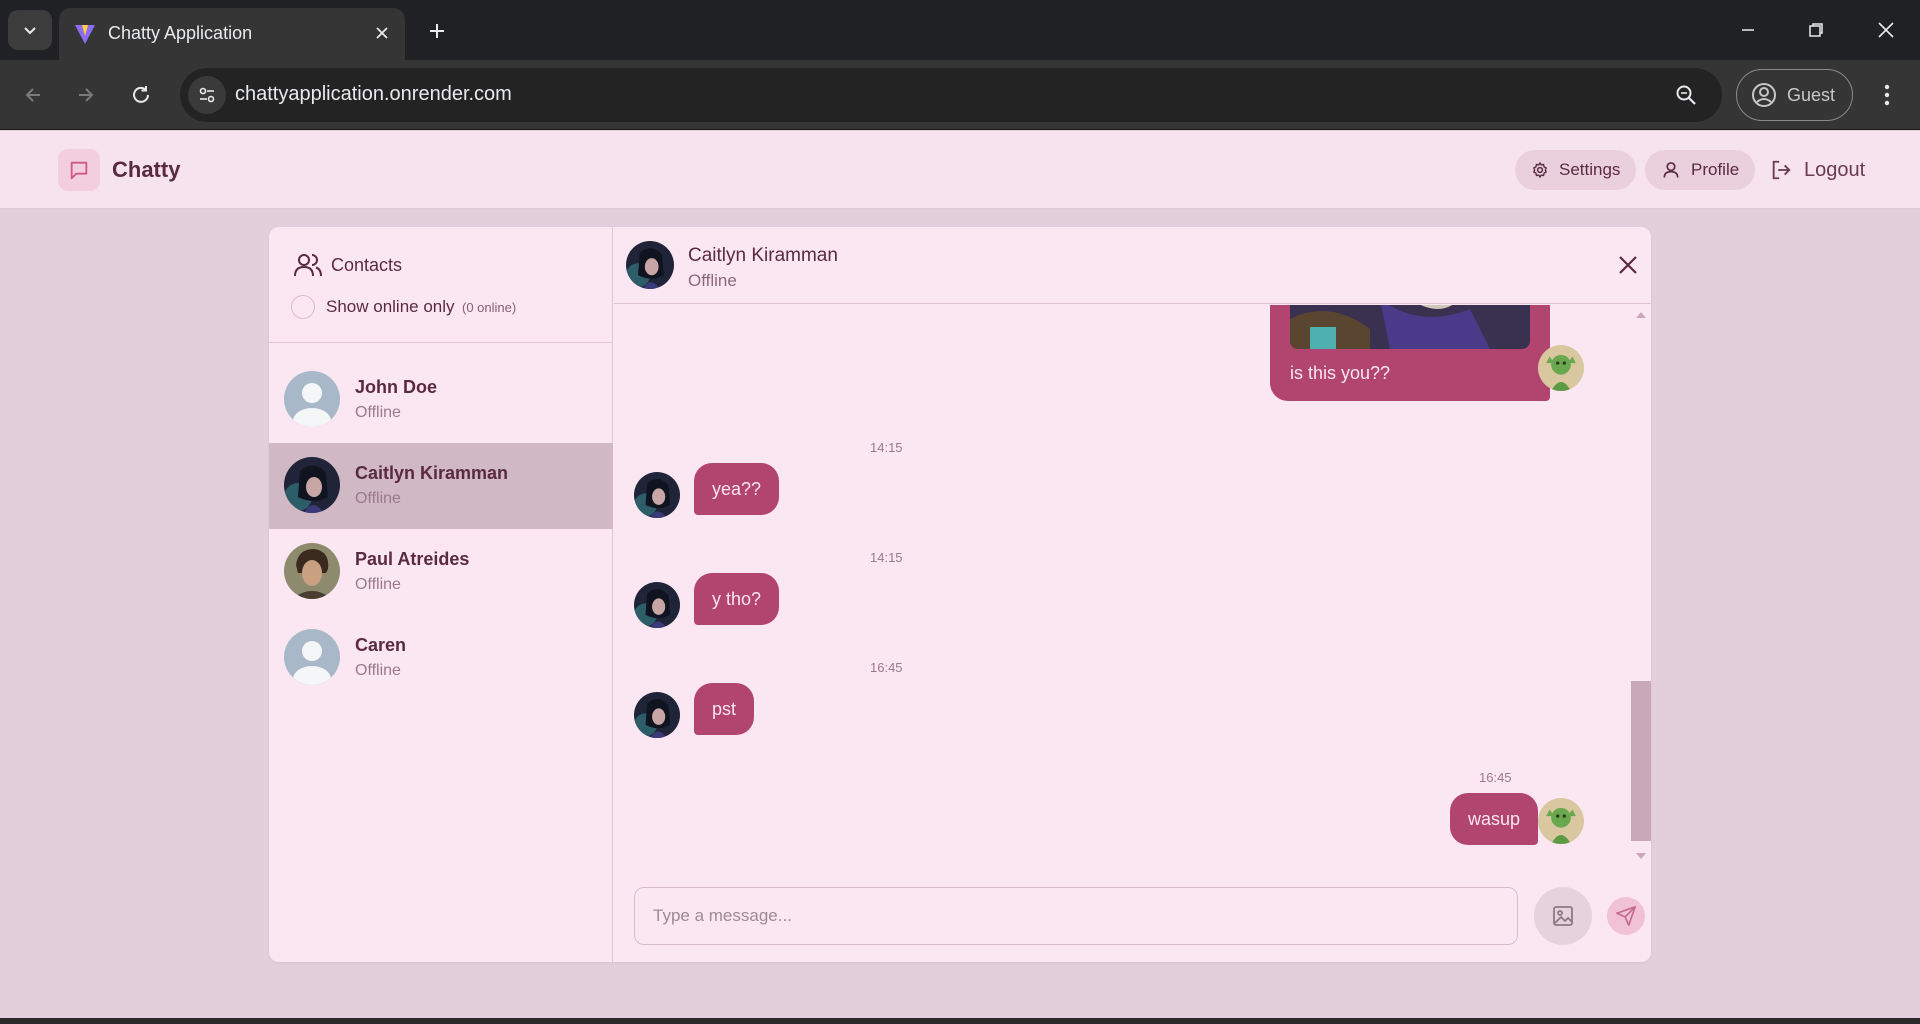 The height and width of the screenshot is (1024, 1920). I want to click on scroll-down-arrow, so click(1641, 856).